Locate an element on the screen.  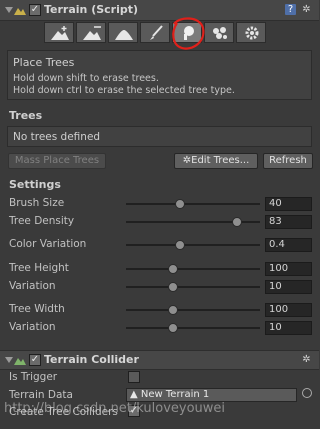
terrain-collider-icon is located at coordinates (20, 361).